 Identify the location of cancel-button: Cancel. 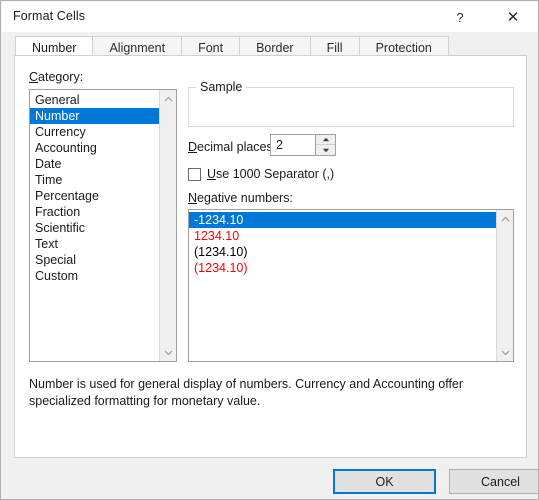
(493, 481).